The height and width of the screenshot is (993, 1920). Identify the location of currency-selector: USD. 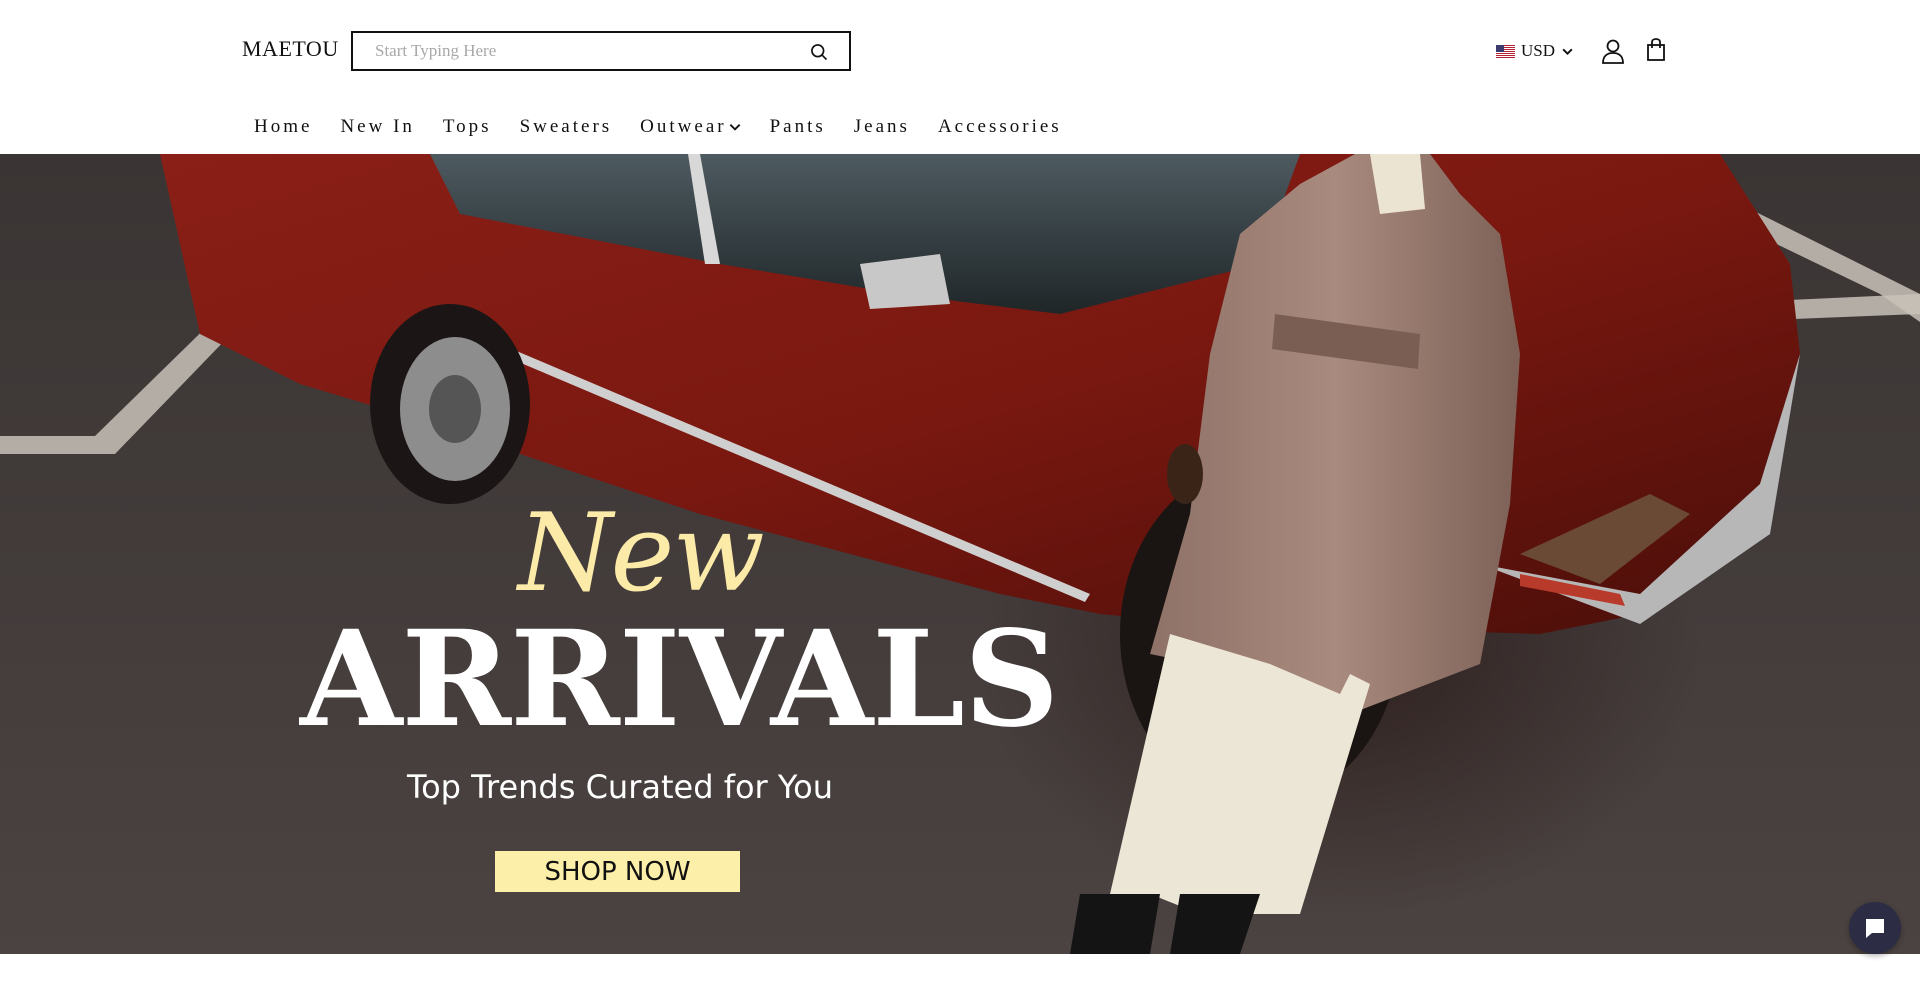
(1535, 51).